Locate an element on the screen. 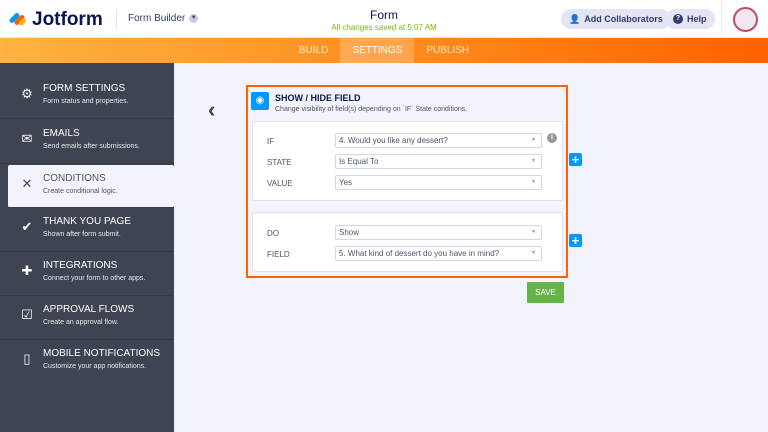 The image size is (768, 432). eye-icon: ◉ is located at coordinates (260, 101).